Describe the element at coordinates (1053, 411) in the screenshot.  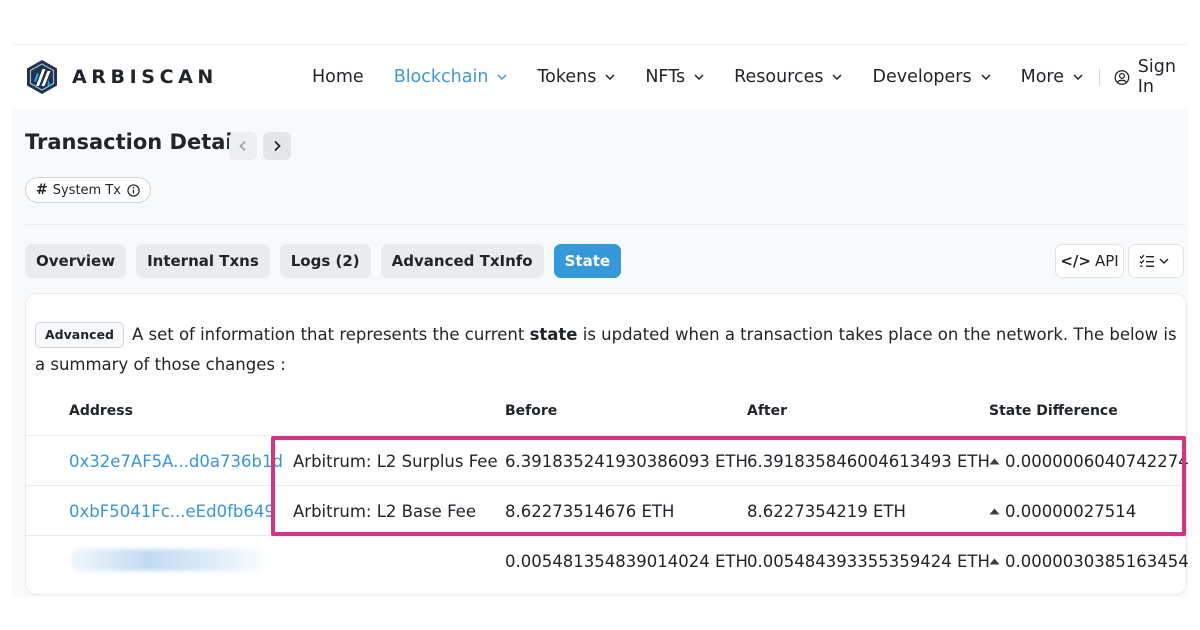
I see `column-header-state-difference: State Difference` at that location.